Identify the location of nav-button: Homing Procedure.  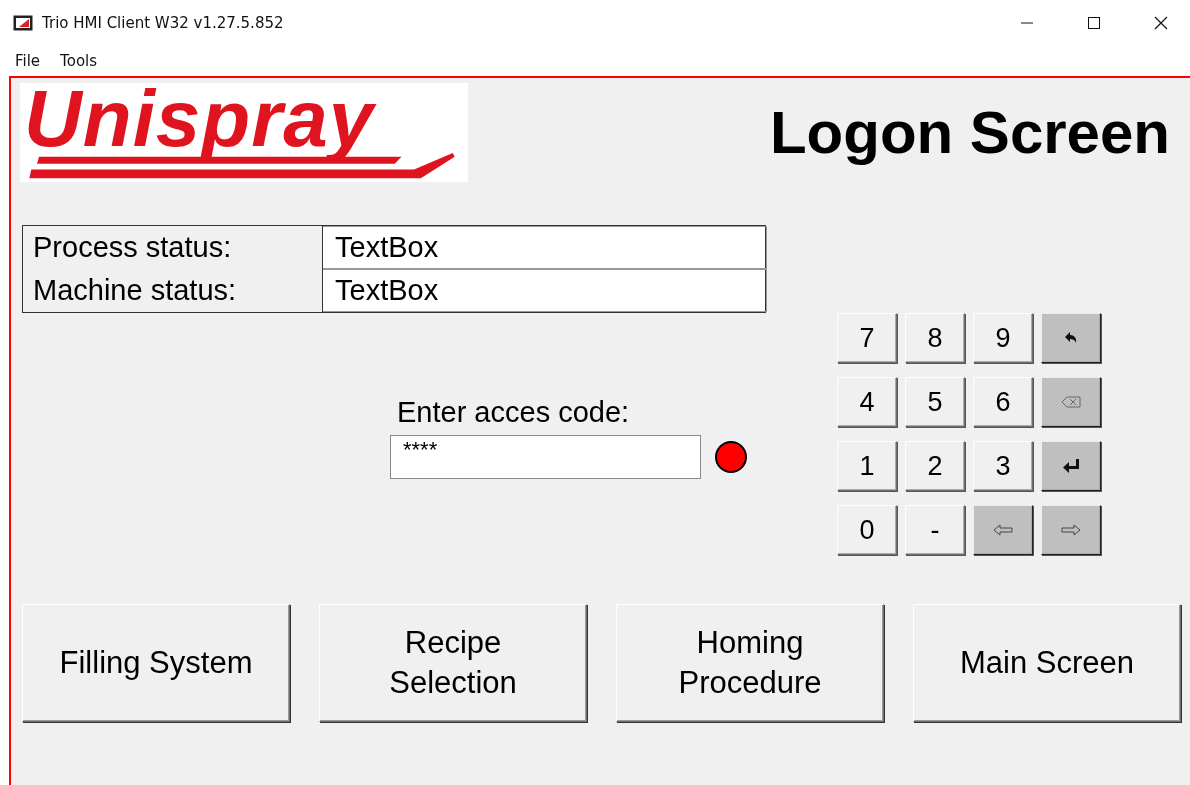
(750, 663).